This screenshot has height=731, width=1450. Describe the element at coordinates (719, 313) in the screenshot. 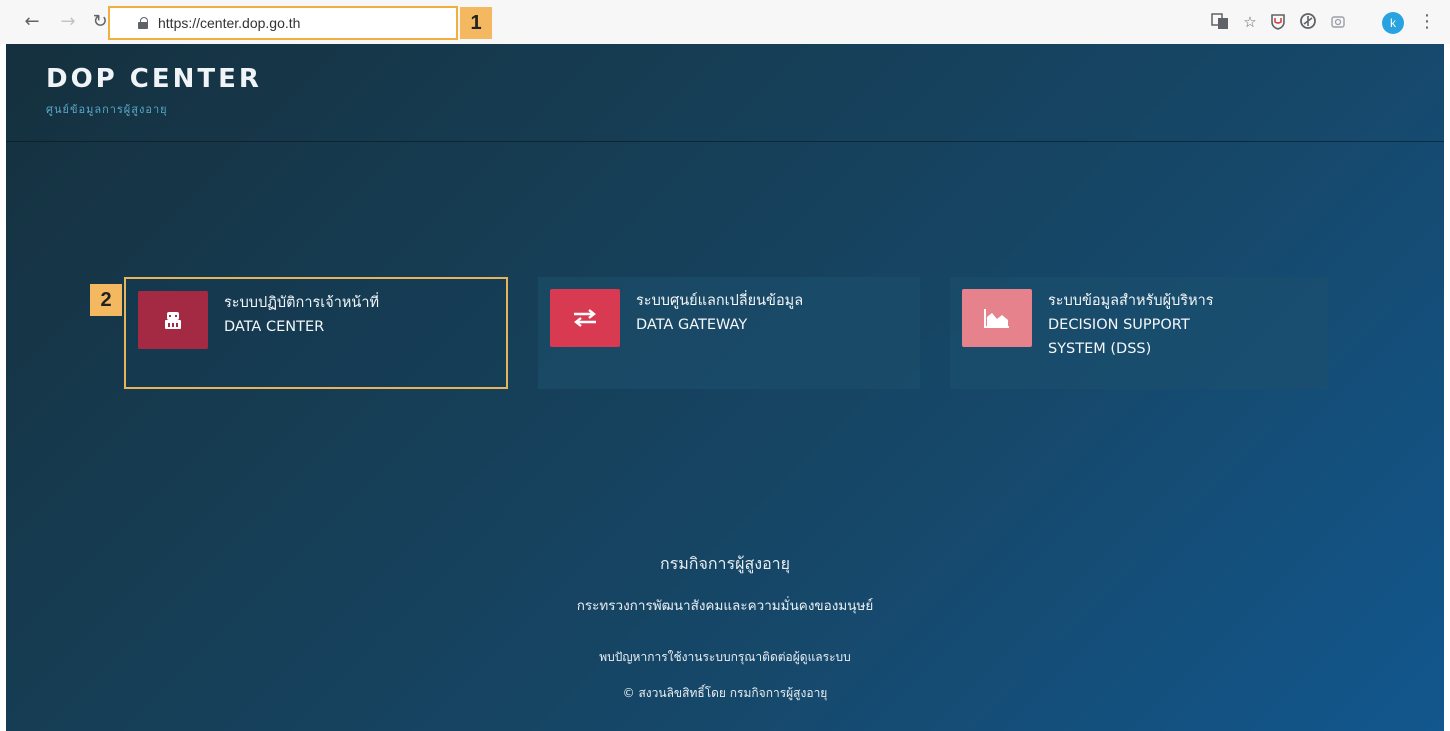

I see `card-text: ระบบศูนย์แลกเปลี่ยนข้อมูล DATA GATEWAY` at that location.